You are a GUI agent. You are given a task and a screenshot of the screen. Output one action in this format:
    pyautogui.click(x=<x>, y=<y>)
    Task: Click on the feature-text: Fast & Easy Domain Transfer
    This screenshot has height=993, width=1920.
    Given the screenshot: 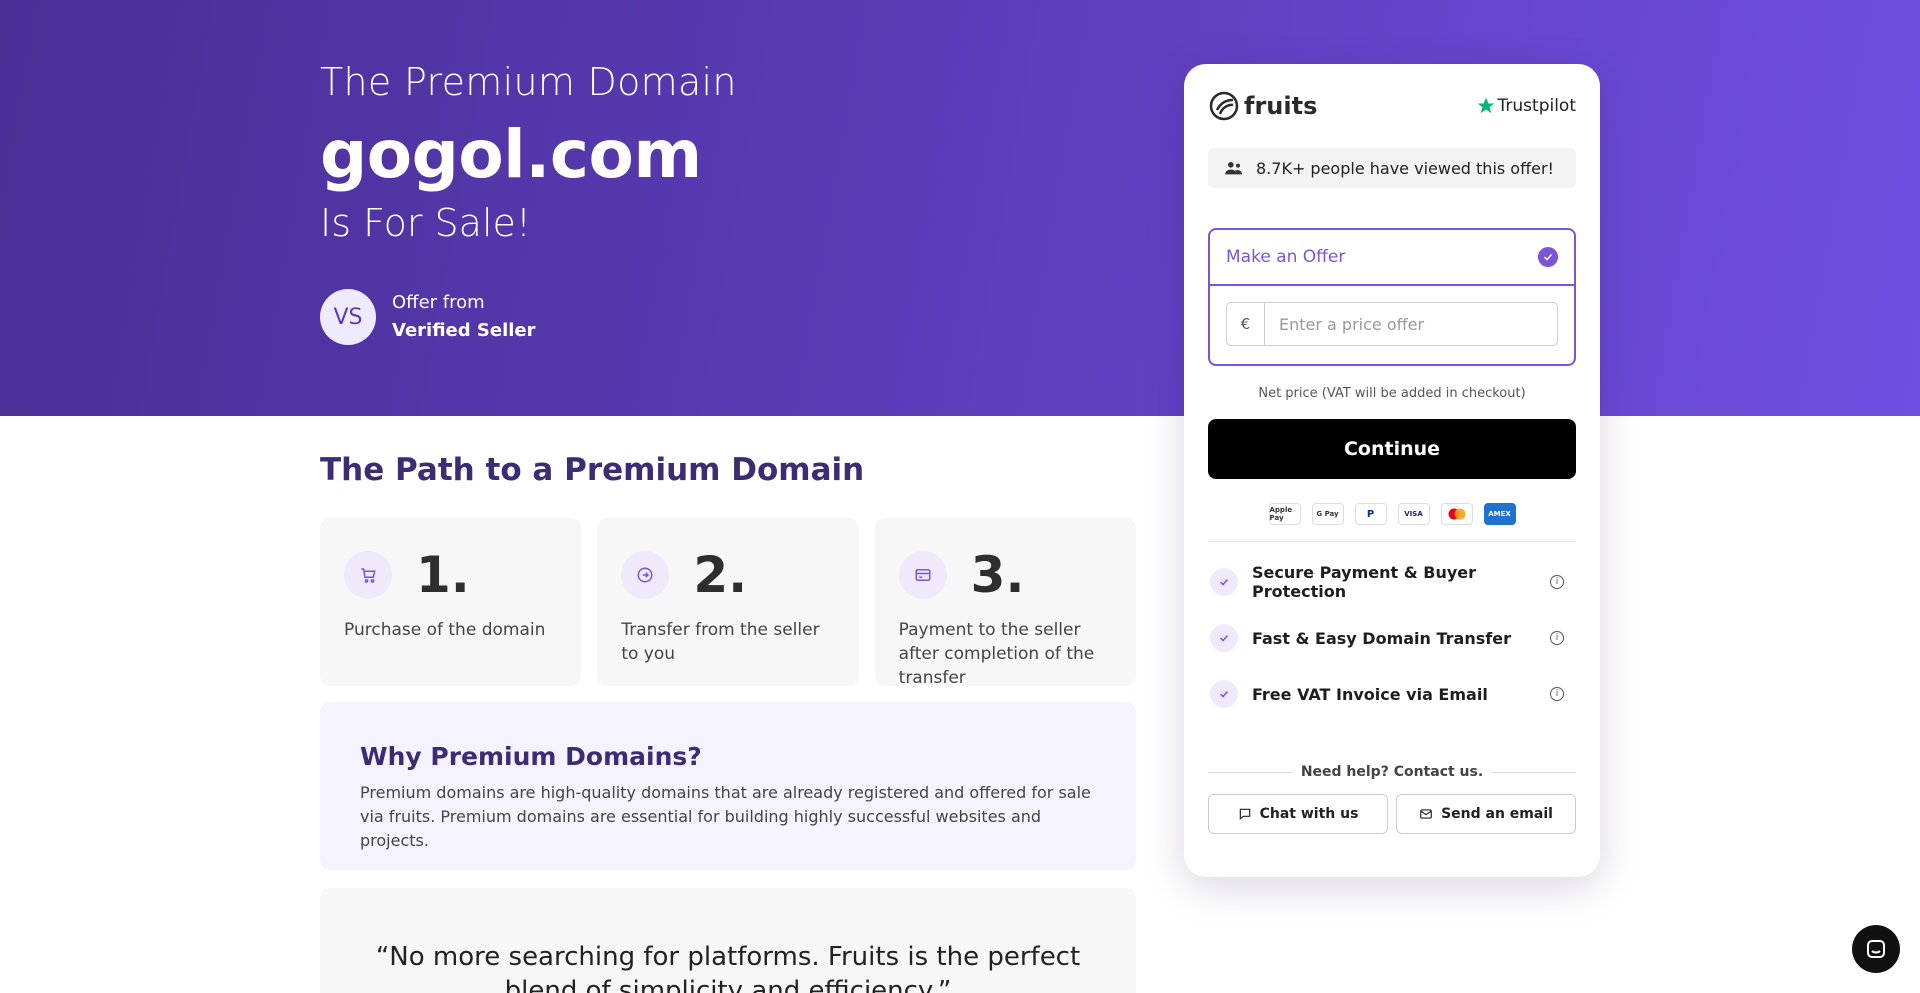 What is the action you would take?
    pyautogui.click(x=1381, y=638)
    